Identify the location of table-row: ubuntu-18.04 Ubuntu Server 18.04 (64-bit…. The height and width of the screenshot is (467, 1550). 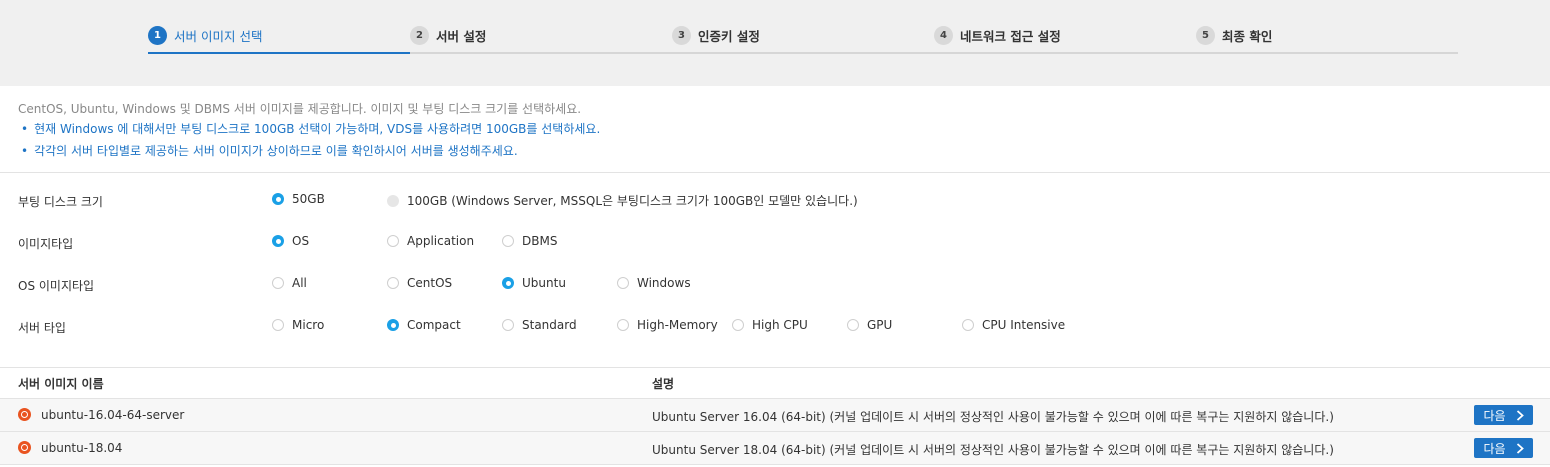
(775, 448).